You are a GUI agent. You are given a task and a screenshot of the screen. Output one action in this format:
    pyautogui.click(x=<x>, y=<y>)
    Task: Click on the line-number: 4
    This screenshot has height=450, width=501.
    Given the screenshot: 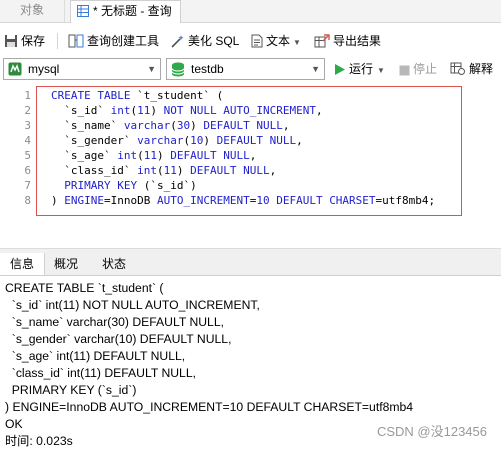 What is the action you would take?
    pyautogui.click(x=27, y=140)
    